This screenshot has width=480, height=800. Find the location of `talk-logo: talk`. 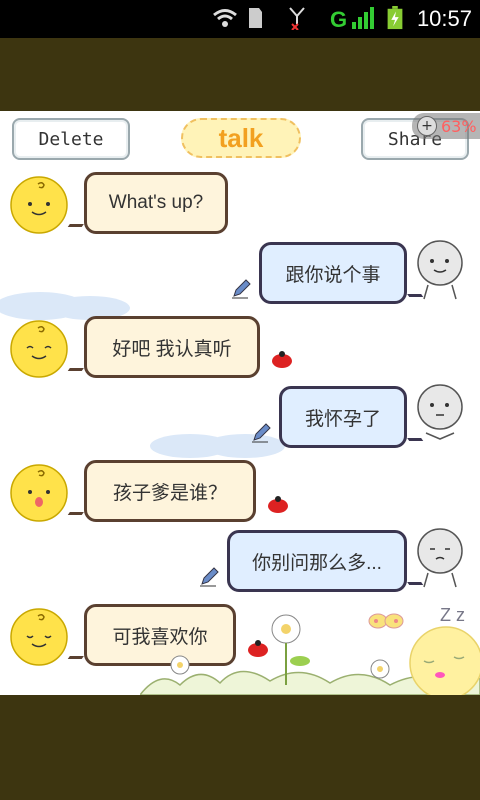

talk-logo: talk is located at coordinates (241, 138).